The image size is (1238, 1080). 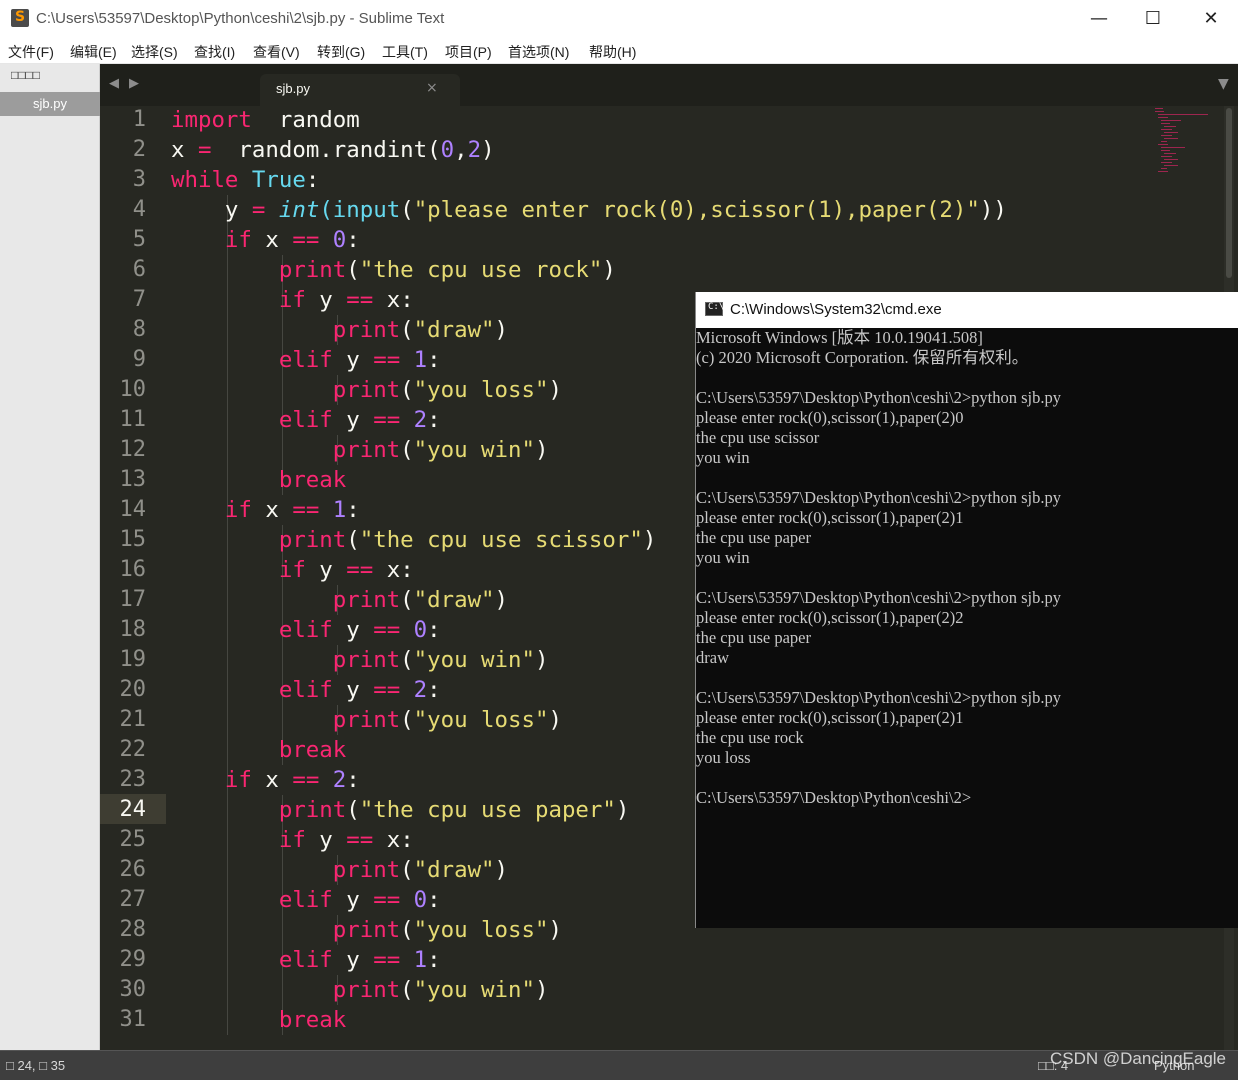 I want to click on editor-scrollbar-thumb, so click(x=1229, y=193).